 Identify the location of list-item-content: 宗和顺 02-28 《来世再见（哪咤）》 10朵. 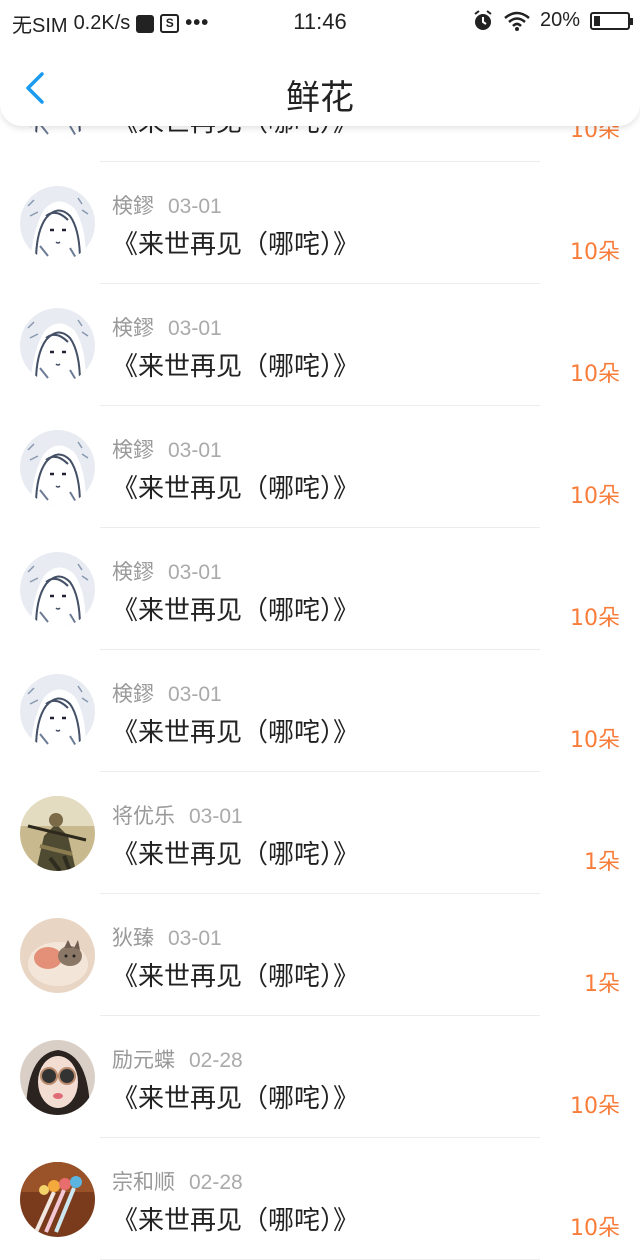
(320, 1199).